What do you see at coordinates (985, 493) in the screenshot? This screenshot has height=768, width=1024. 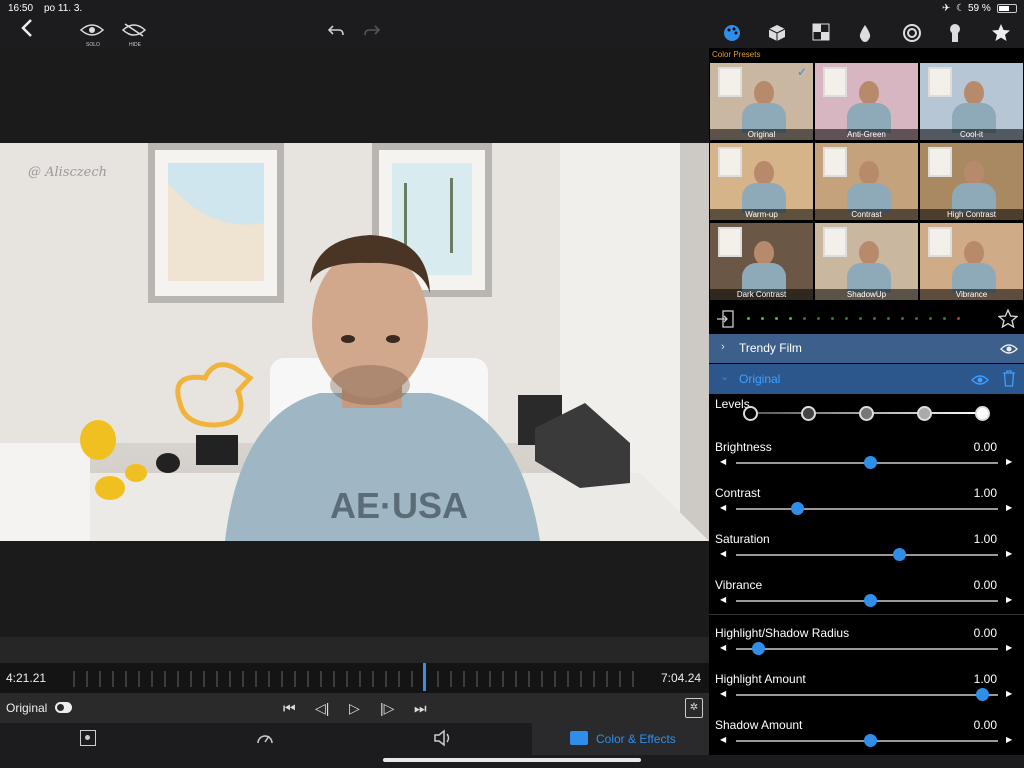 I see `slider-value: 1.00` at bounding box center [985, 493].